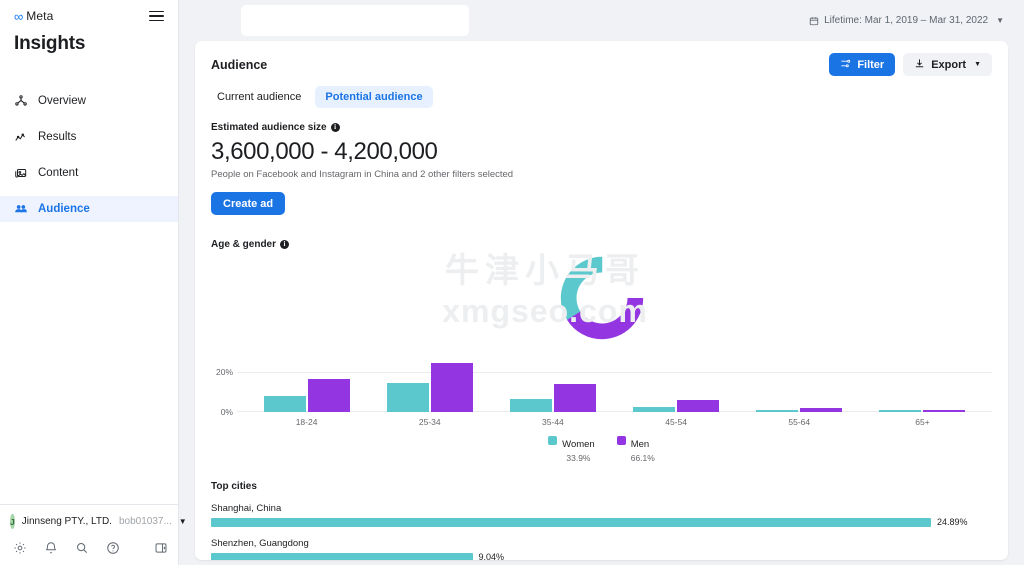  I want to click on account-name: Jinnseng PTY., LTD., so click(66, 521).